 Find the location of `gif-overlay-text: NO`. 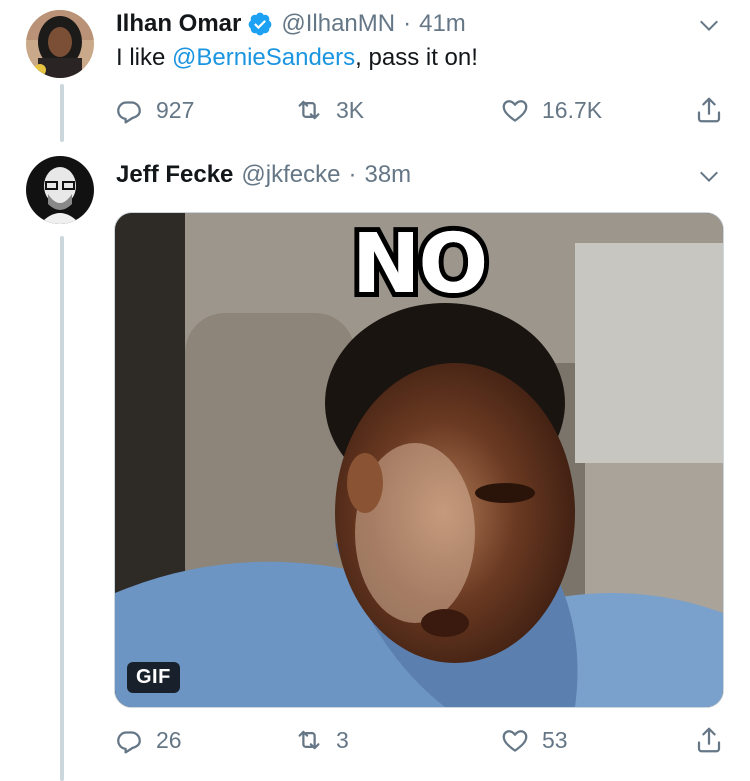

gif-overlay-text: NO is located at coordinates (419, 264).